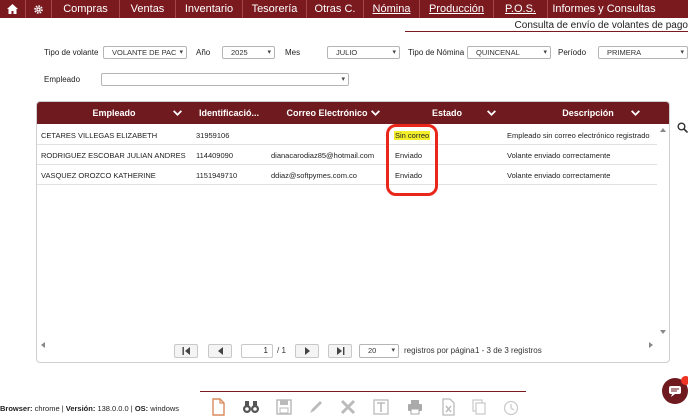  Describe the element at coordinates (275, 9) in the screenshot. I see `nav-tesoreria: Tesorería` at that location.